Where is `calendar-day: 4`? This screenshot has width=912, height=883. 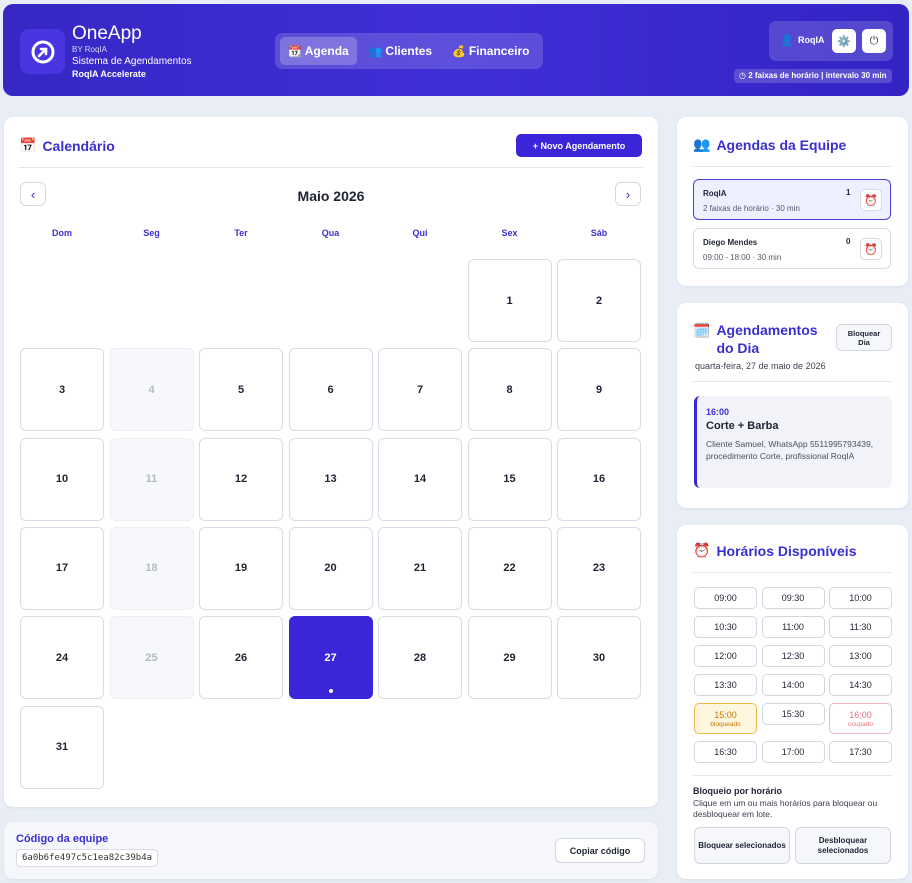
calendar-day: 4 is located at coordinates (151, 390).